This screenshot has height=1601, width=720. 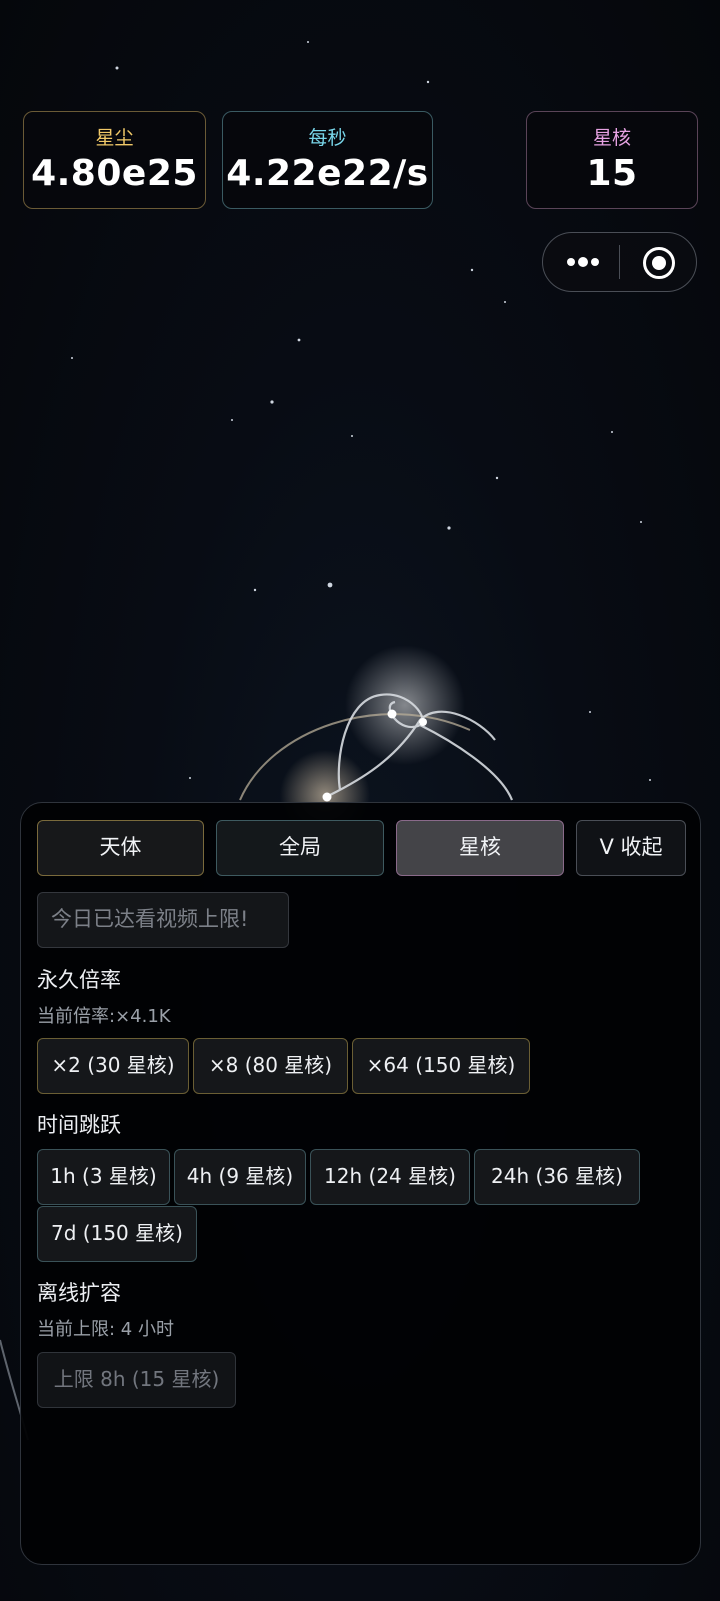 What do you see at coordinates (583, 262) in the screenshot?
I see `more-dots-icon` at bounding box center [583, 262].